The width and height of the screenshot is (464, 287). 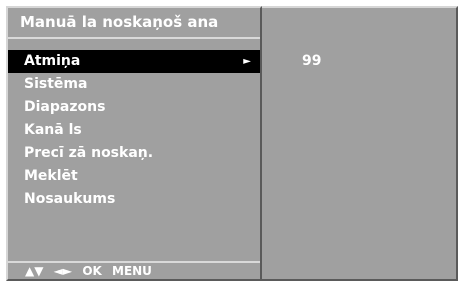 What do you see at coordinates (63, 271) in the screenshot?
I see `left-right-arrows-icon: ◄►` at bounding box center [63, 271].